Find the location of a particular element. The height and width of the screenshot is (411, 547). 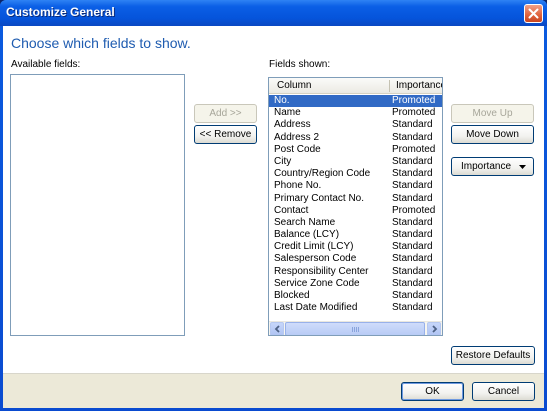

scroll-left-button is located at coordinates (277, 328).